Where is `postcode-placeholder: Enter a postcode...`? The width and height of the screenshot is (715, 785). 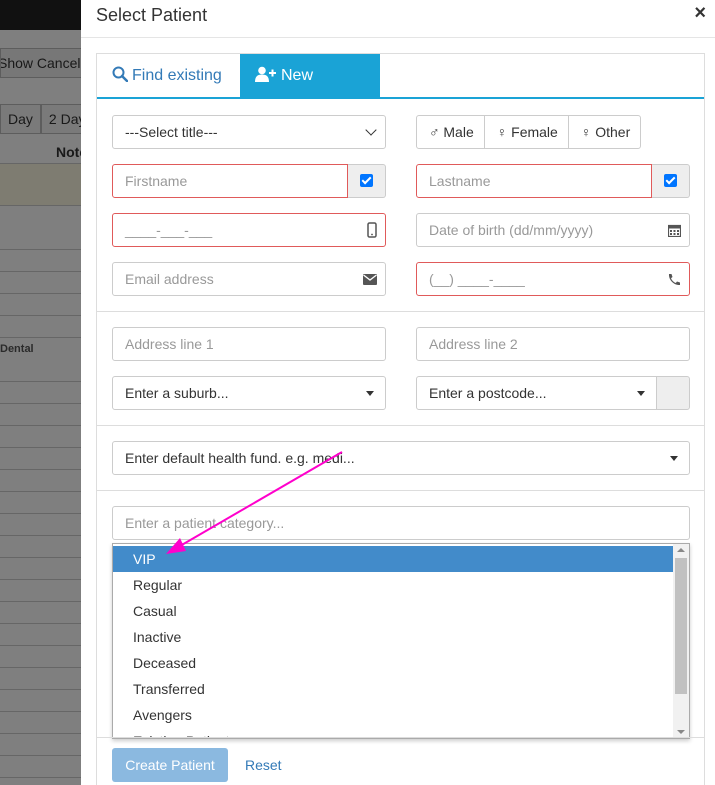 postcode-placeholder: Enter a postcode... is located at coordinates (488, 393).